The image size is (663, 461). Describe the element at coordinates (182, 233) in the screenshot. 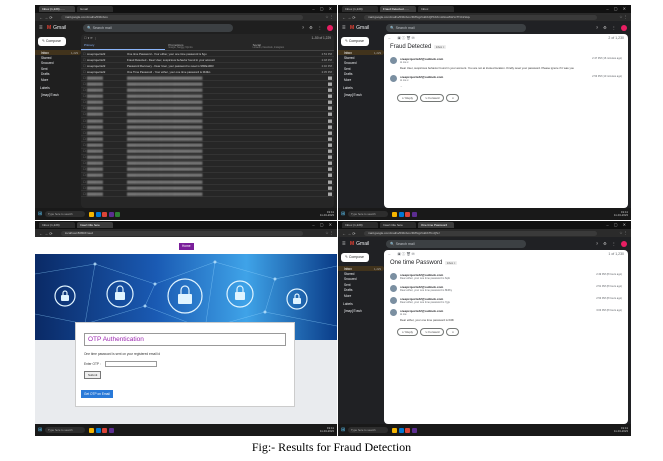

I see `url-field: localhost:8080/Fraud` at that location.